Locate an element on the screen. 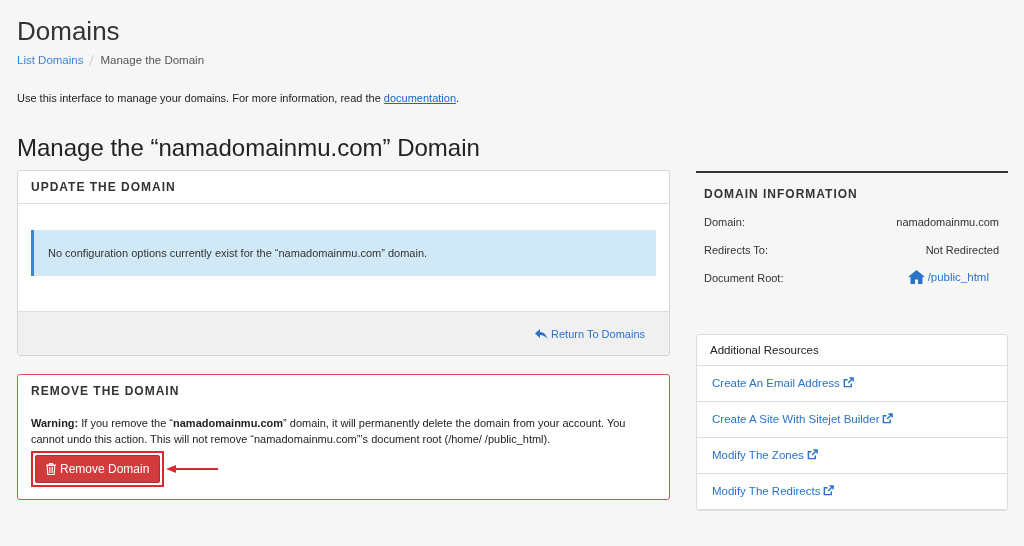  breadcrumb-current: Manage the Domain is located at coordinates (152, 60).